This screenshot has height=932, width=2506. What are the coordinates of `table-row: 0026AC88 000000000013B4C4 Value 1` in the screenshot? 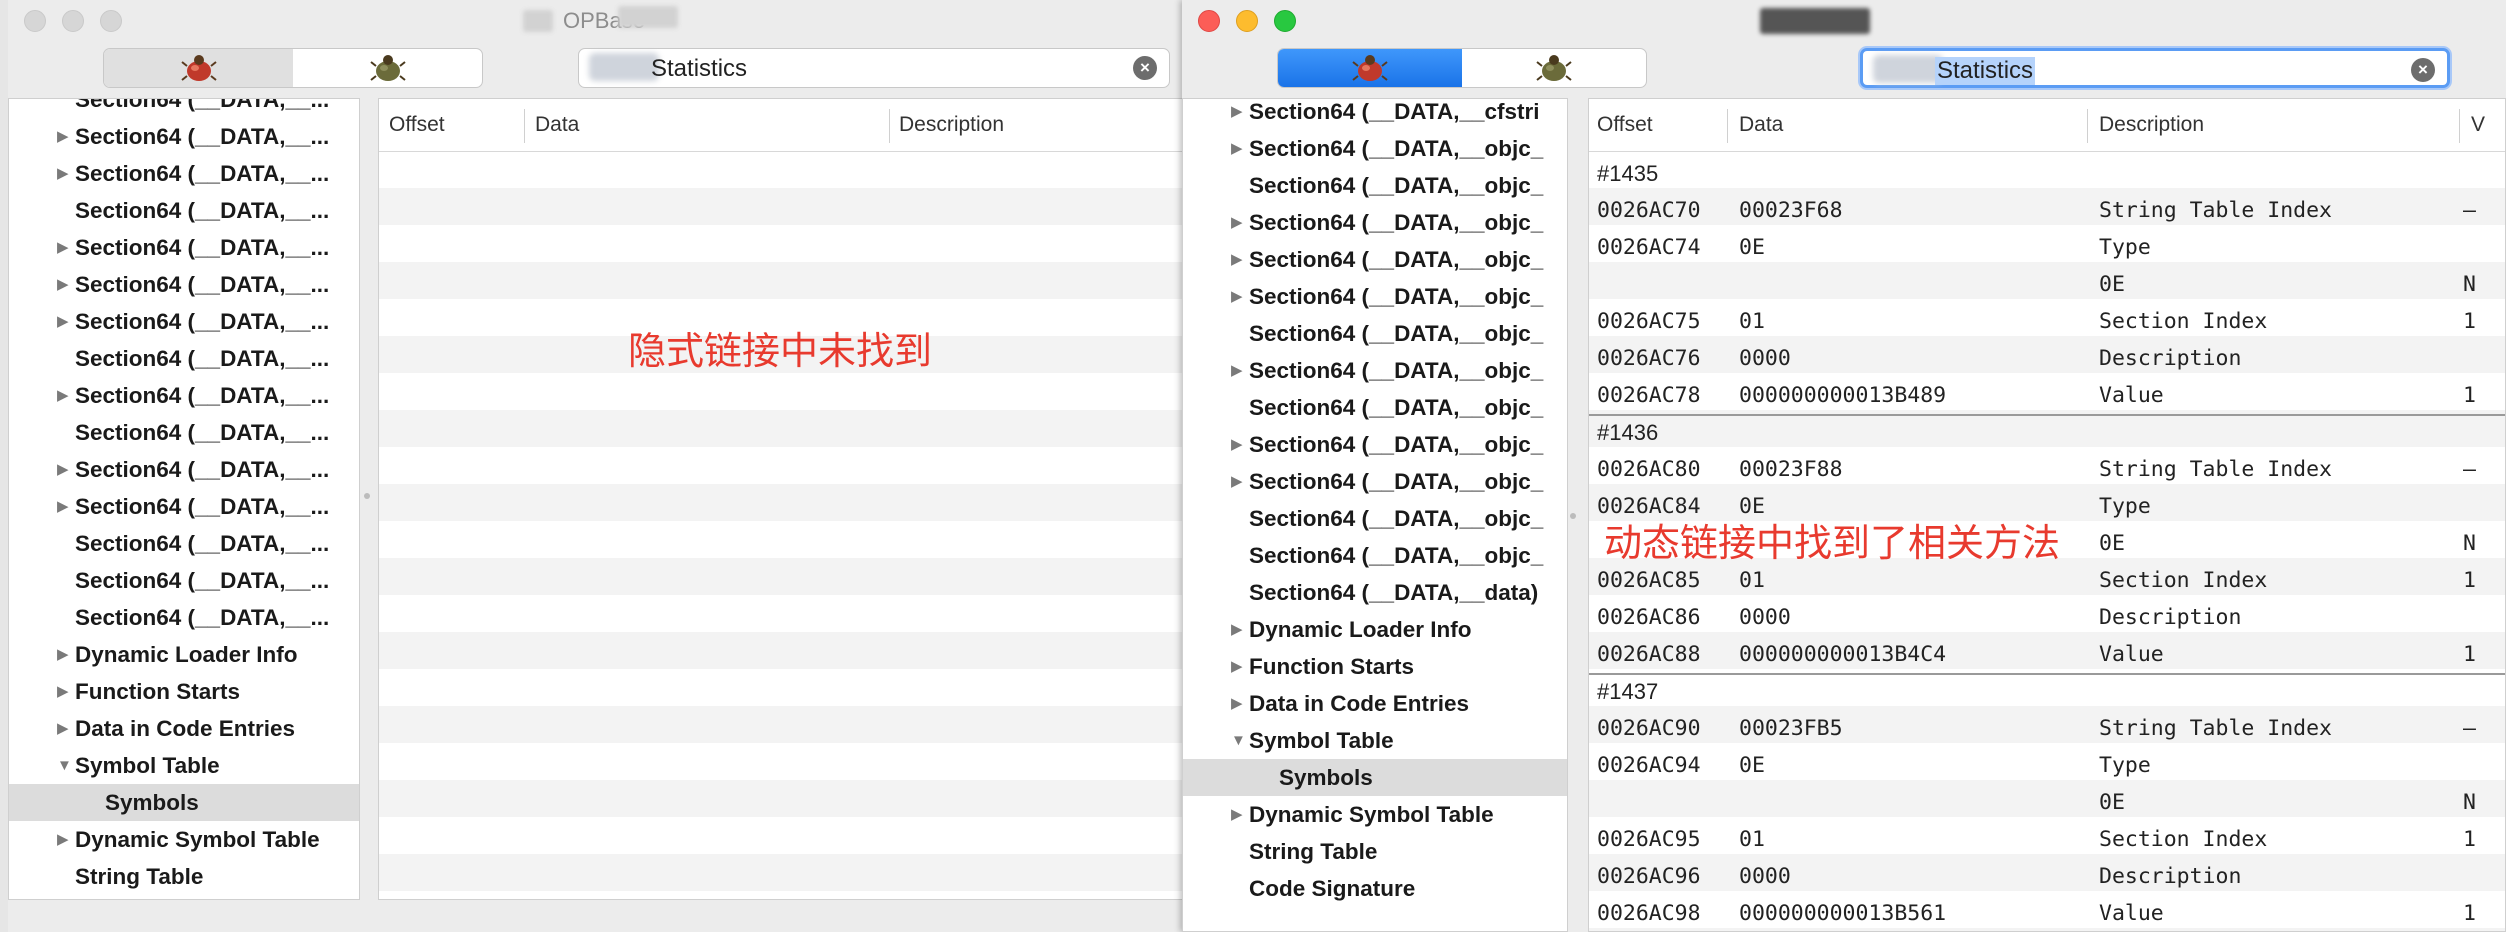 It's located at (2047, 655).